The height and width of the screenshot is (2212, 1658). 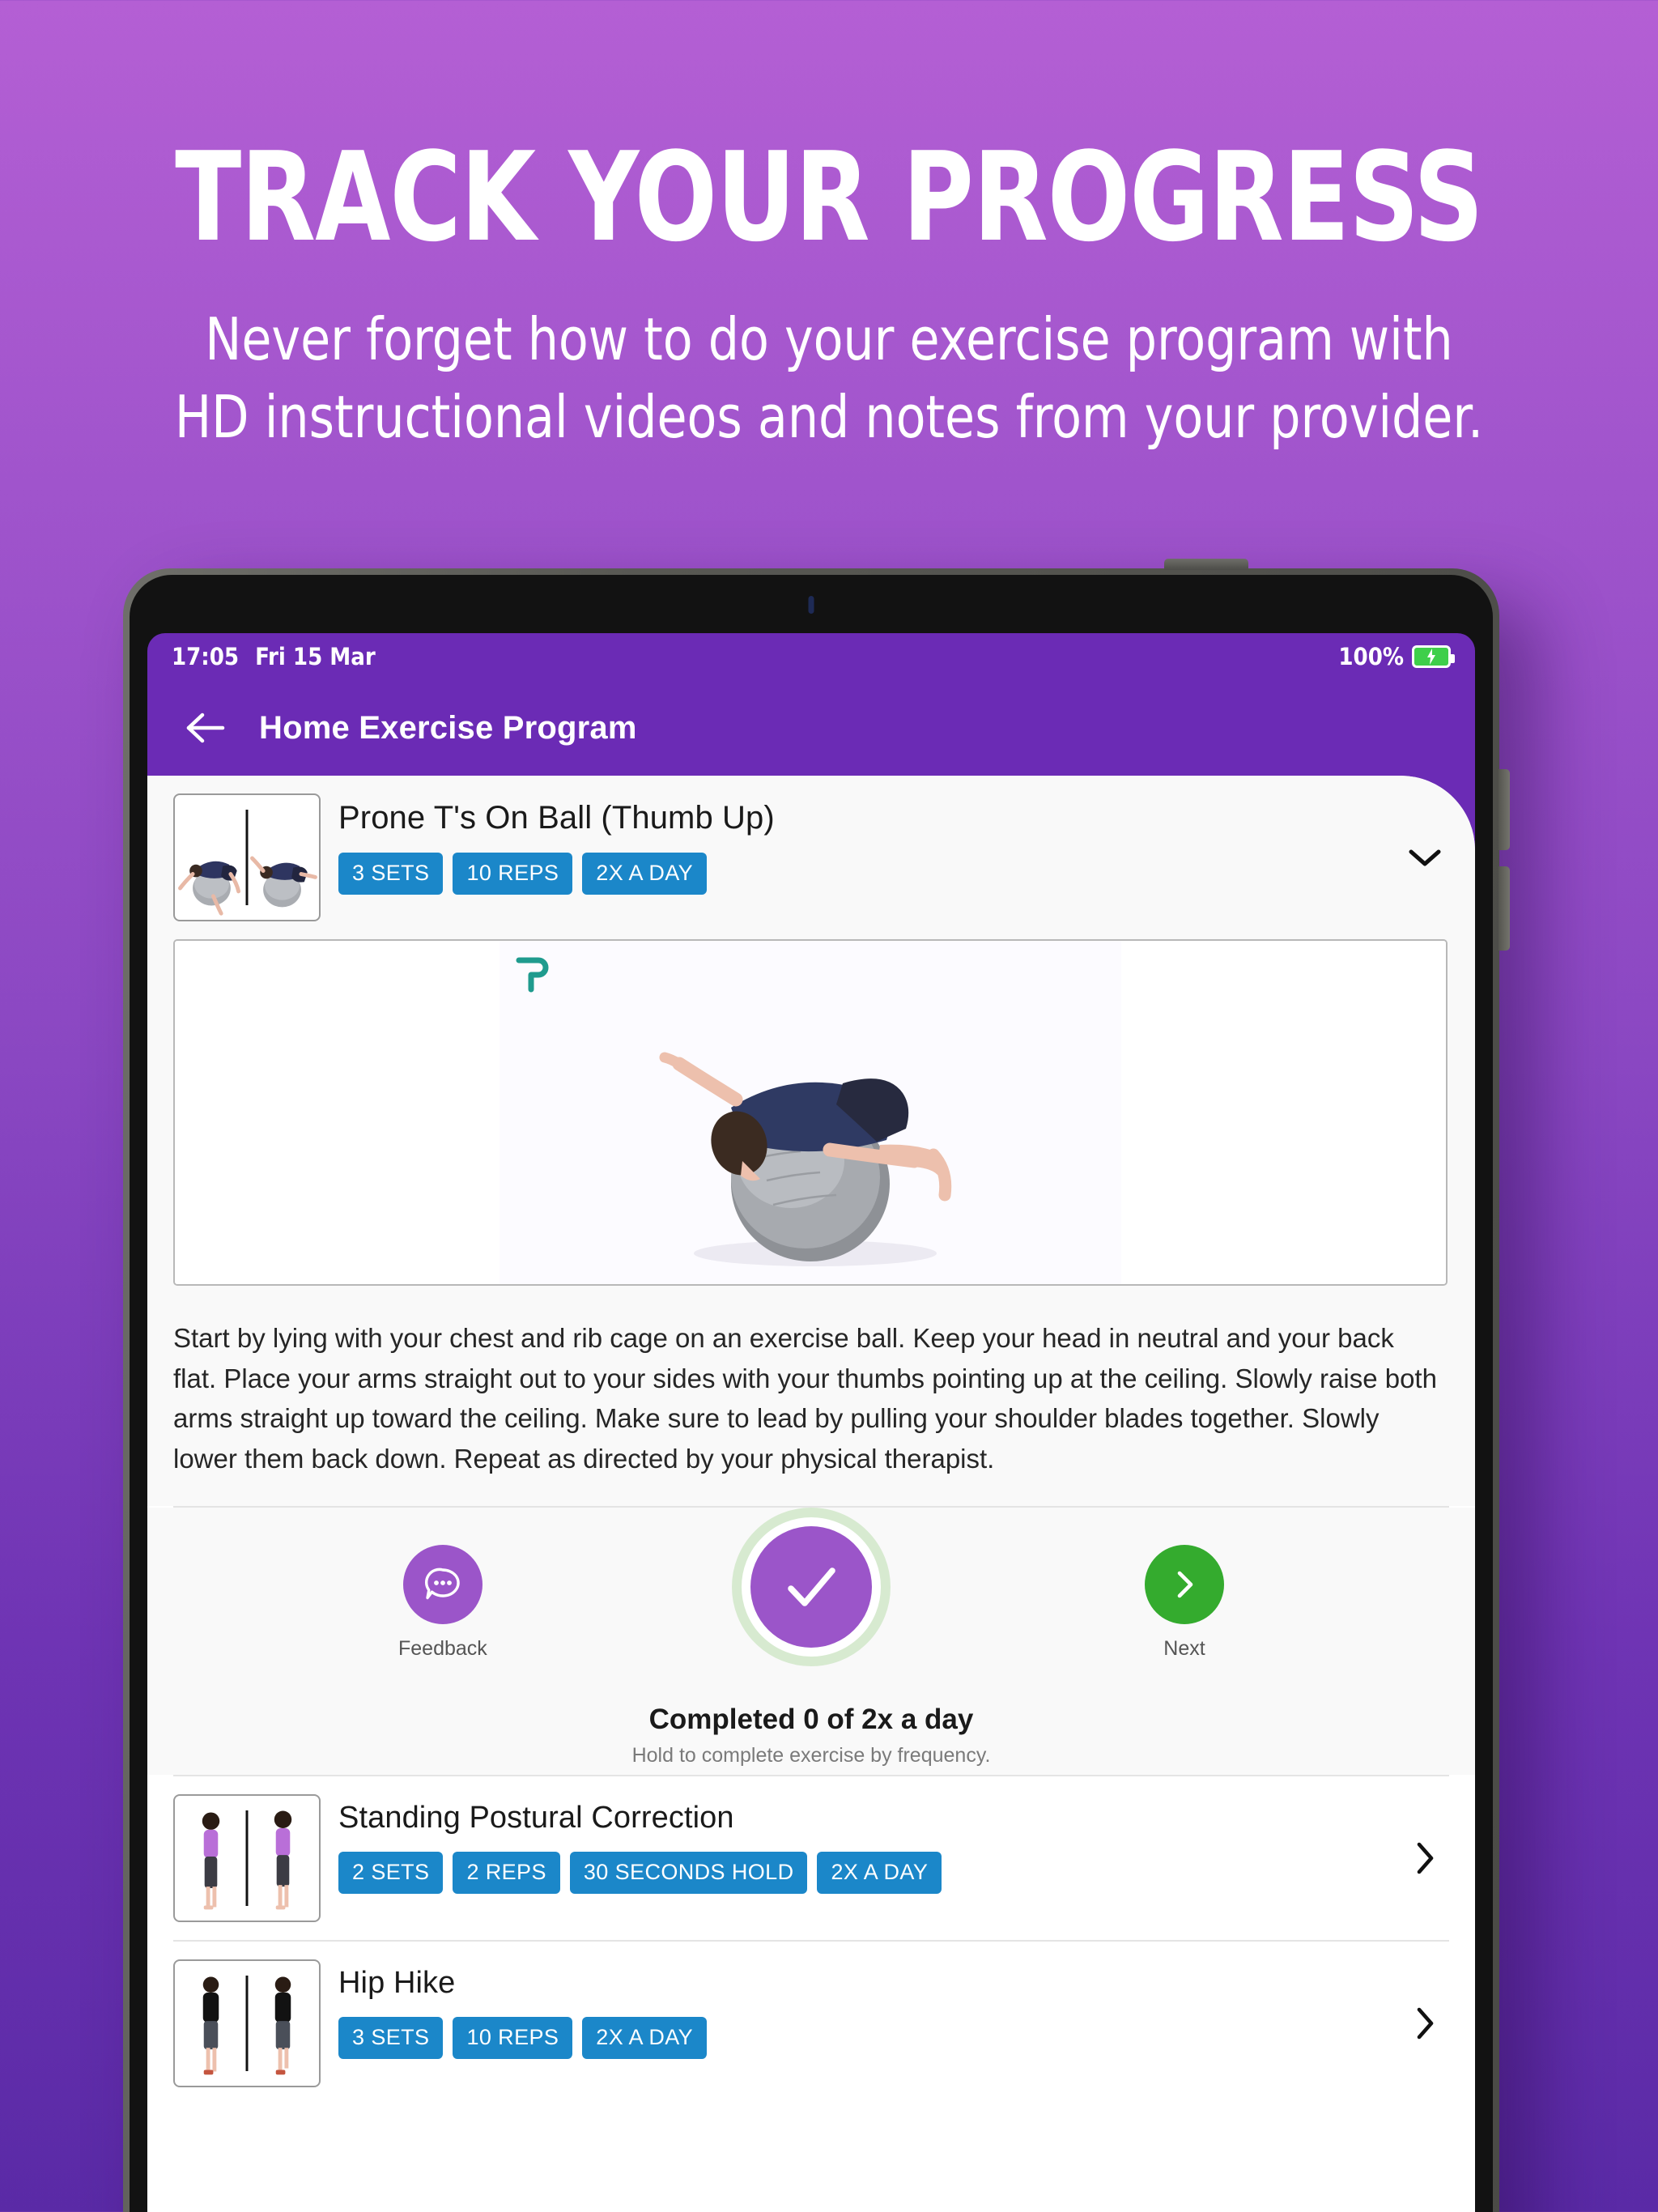 I want to click on promo-title: TRACK YOUR PROGRESS, so click(x=829, y=197).